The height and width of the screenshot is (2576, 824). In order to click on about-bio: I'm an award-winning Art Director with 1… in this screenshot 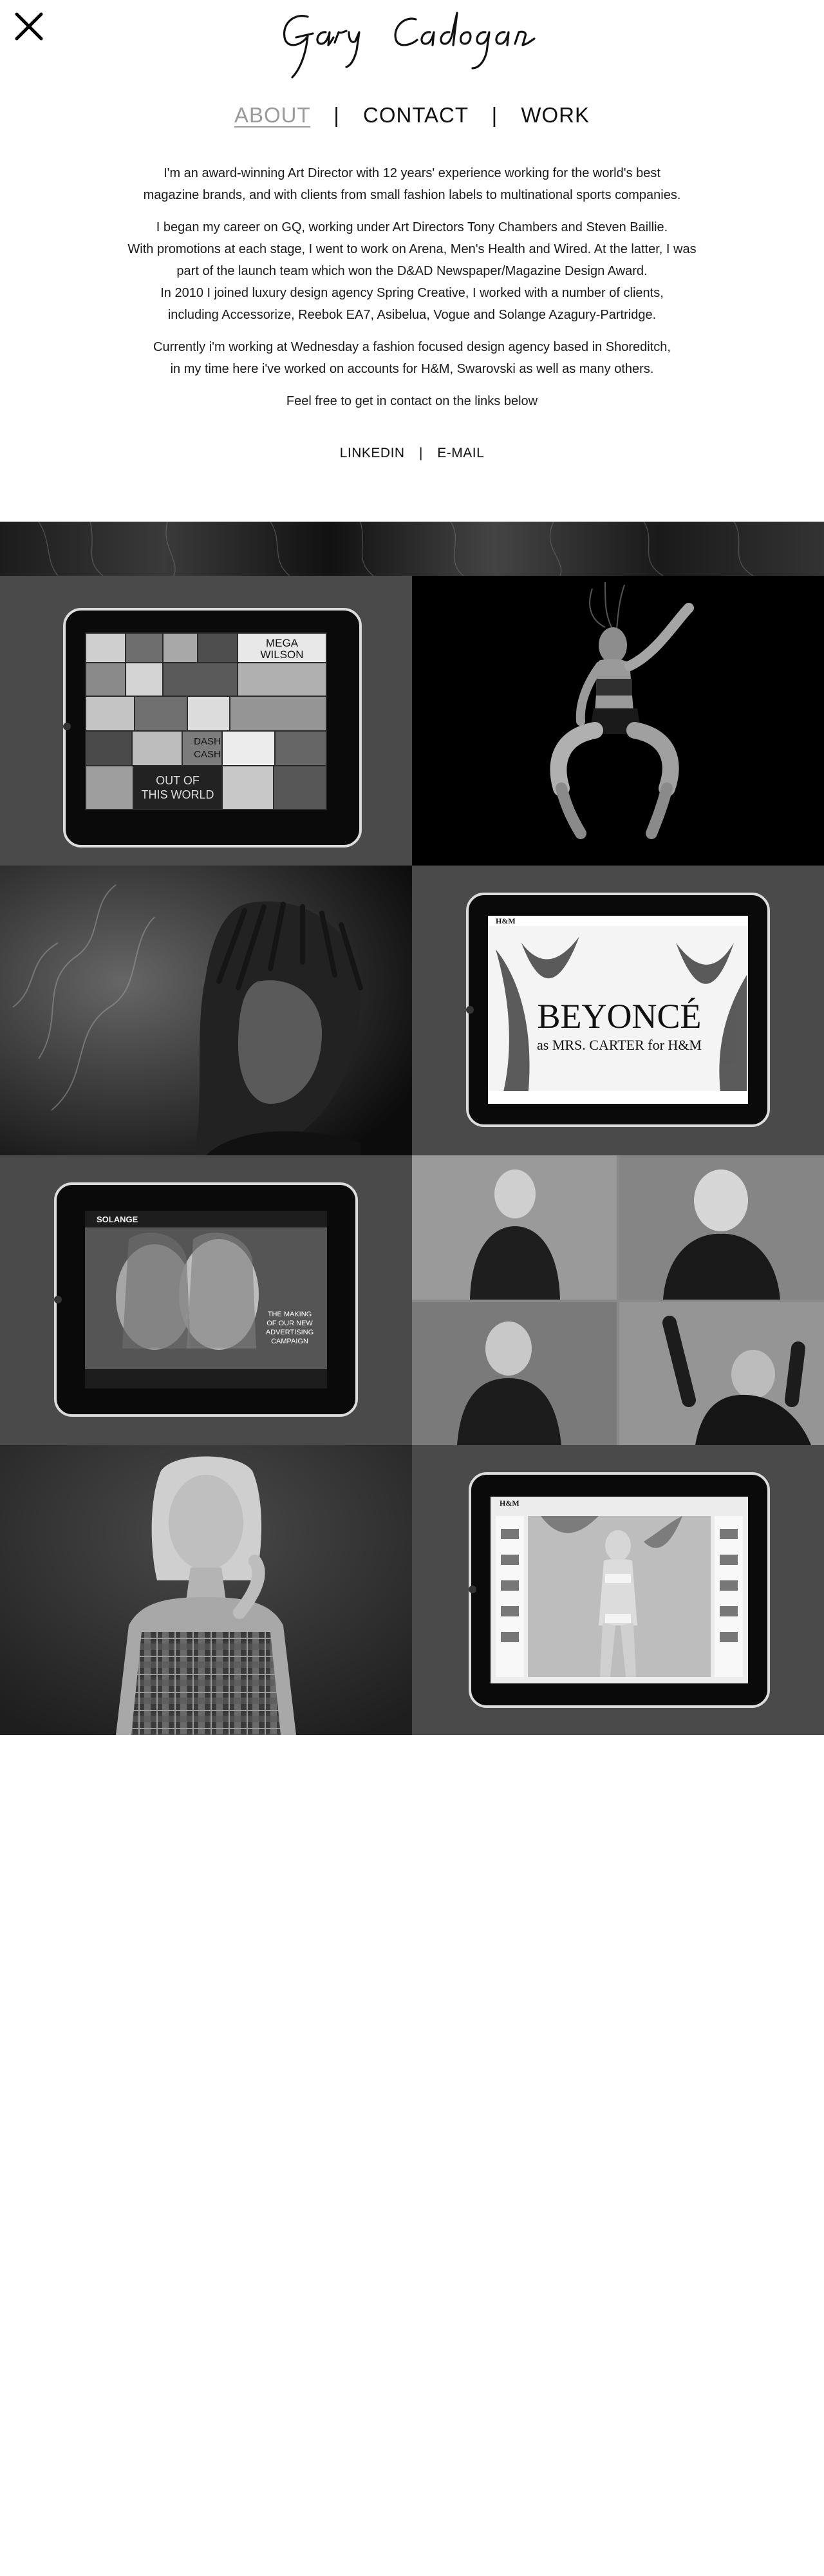, I will do `click(412, 292)`.